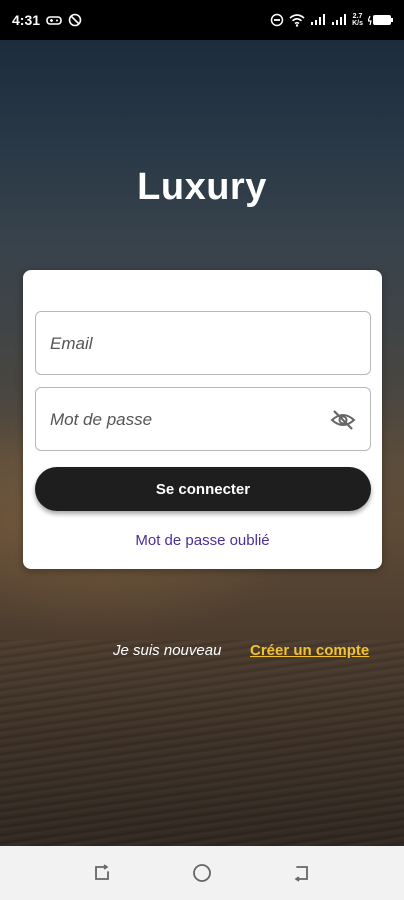  Describe the element at coordinates (357, 16) in the screenshot. I see `network-speed-value: 2.7` at that location.